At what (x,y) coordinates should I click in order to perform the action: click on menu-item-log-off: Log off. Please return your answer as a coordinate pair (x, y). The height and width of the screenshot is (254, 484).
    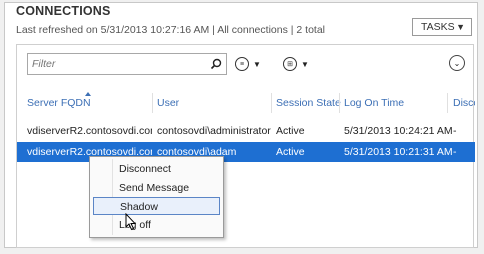
    Looking at the image, I should click on (156, 225).